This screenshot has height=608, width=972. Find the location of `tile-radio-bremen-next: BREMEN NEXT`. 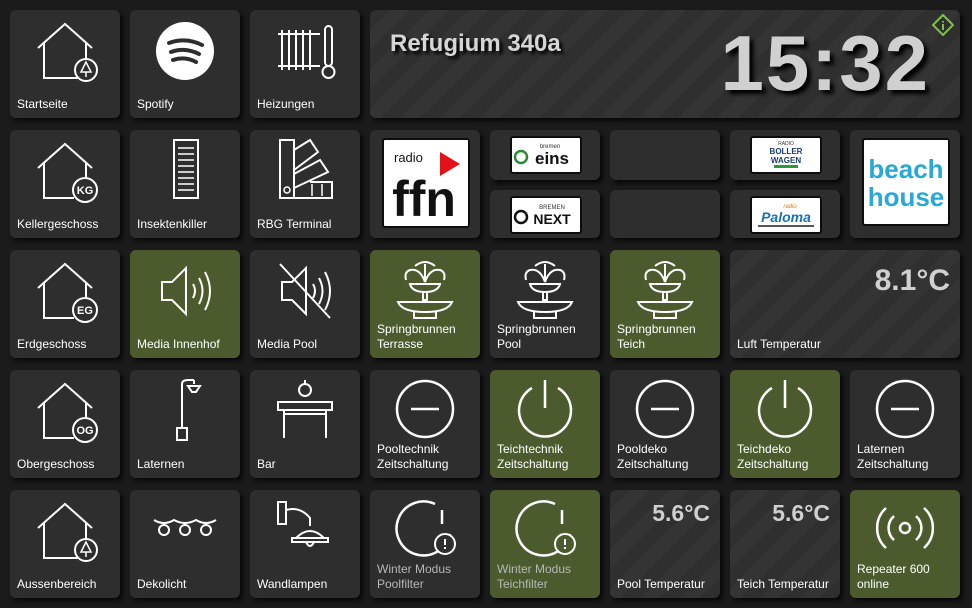

tile-radio-bremen-next: BREMEN NEXT is located at coordinates (545, 214).